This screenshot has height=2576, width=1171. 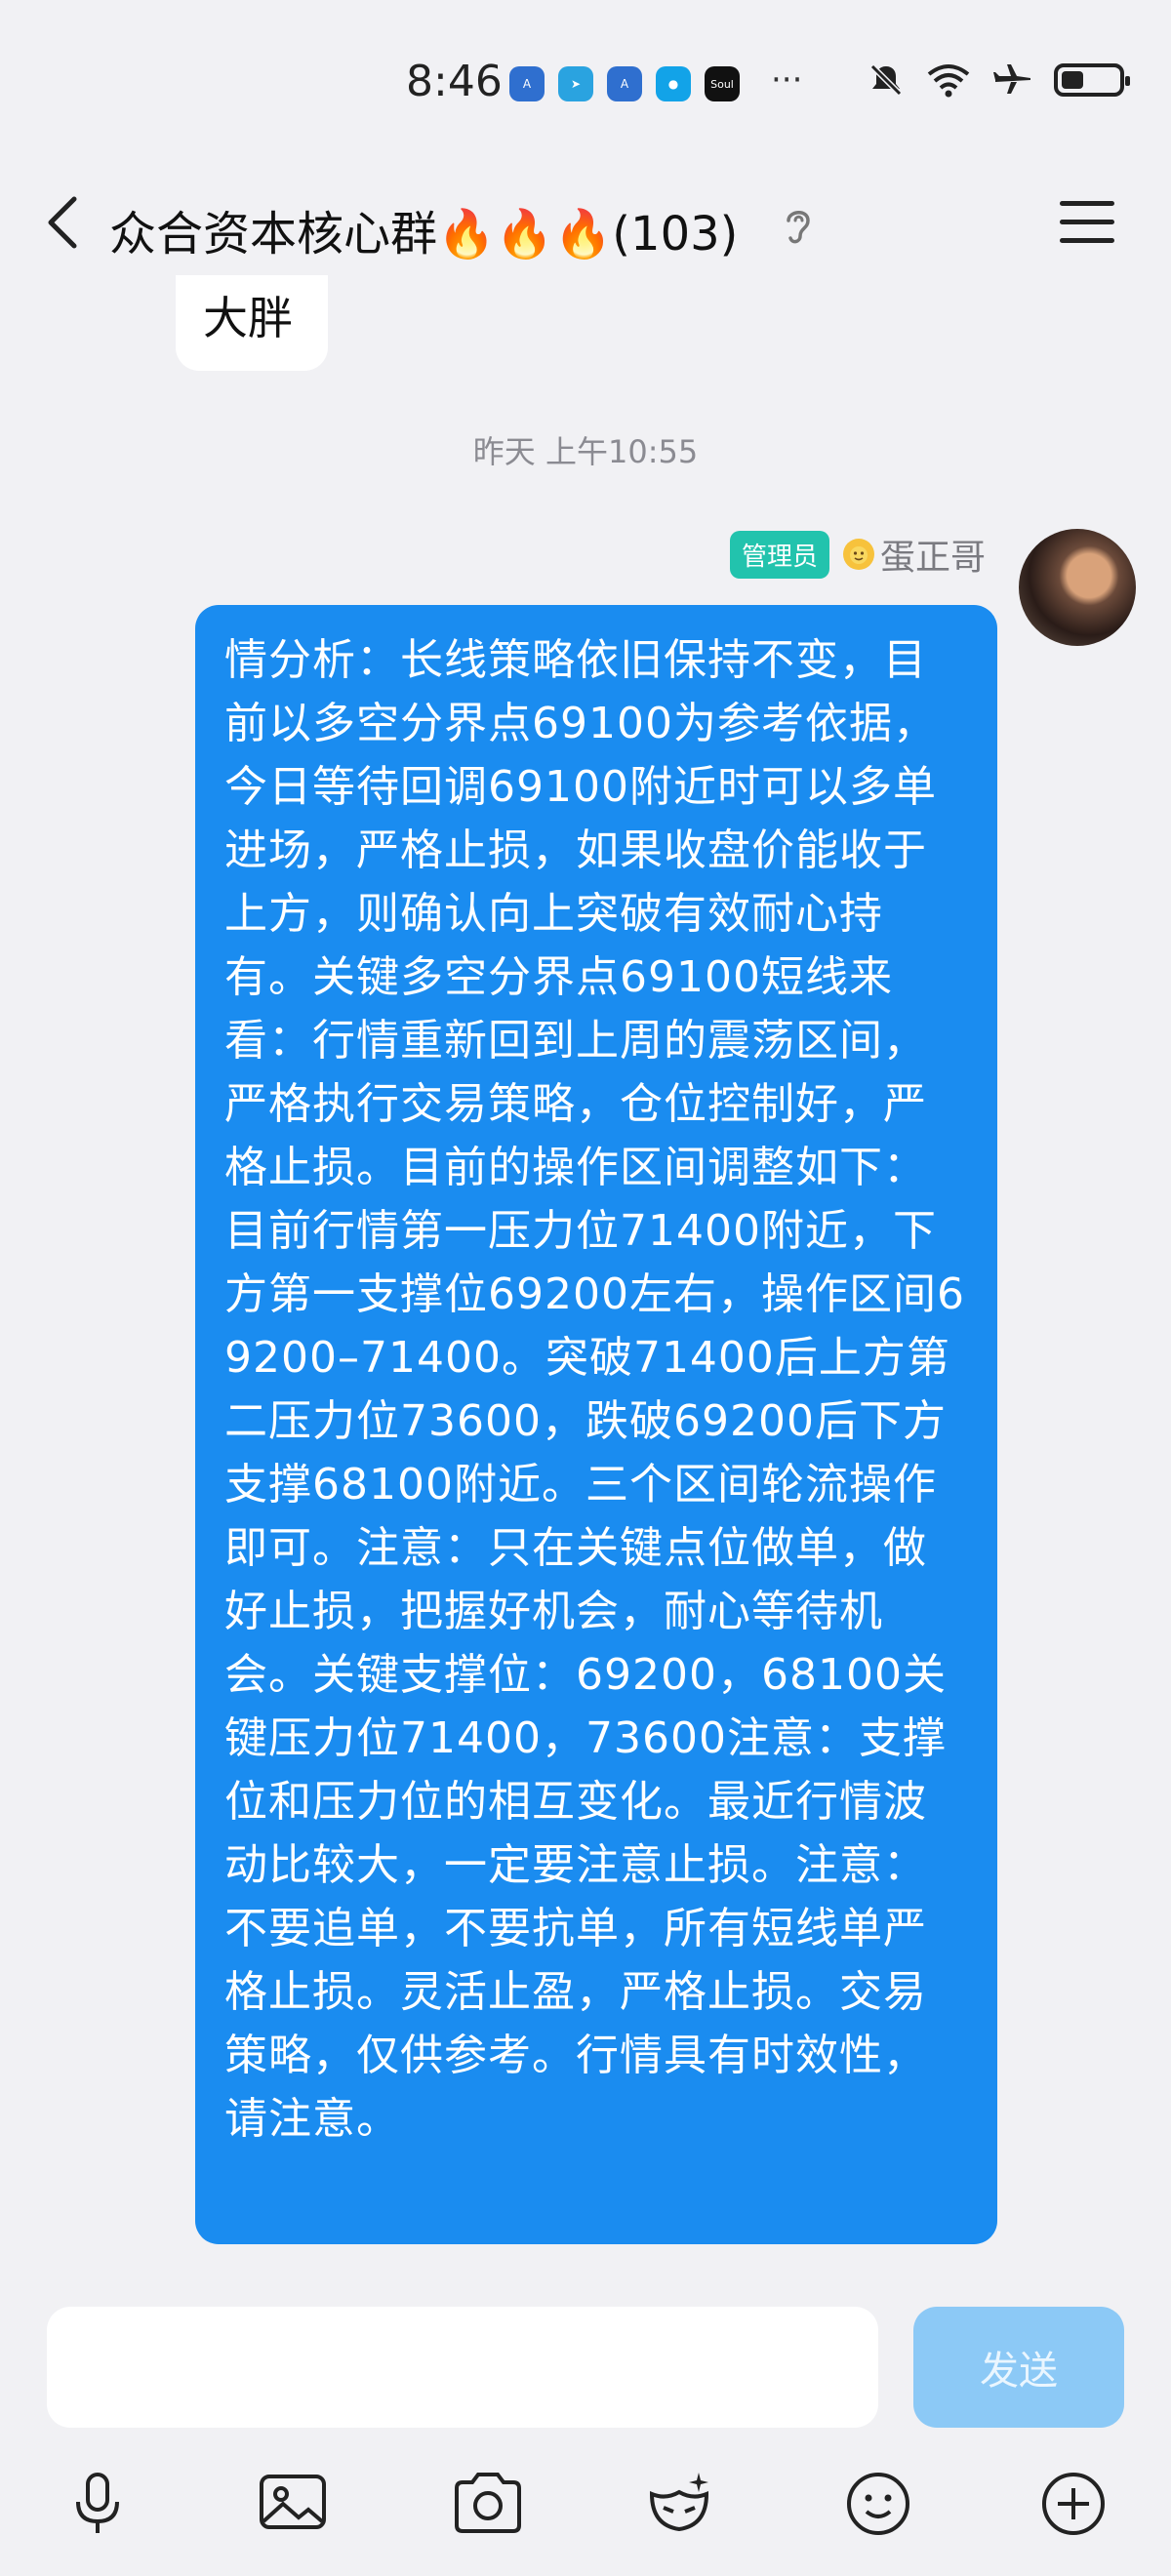 What do you see at coordinates (66, 222) in the screenshot?
I see `back-button` at bounding box center [66, 222].